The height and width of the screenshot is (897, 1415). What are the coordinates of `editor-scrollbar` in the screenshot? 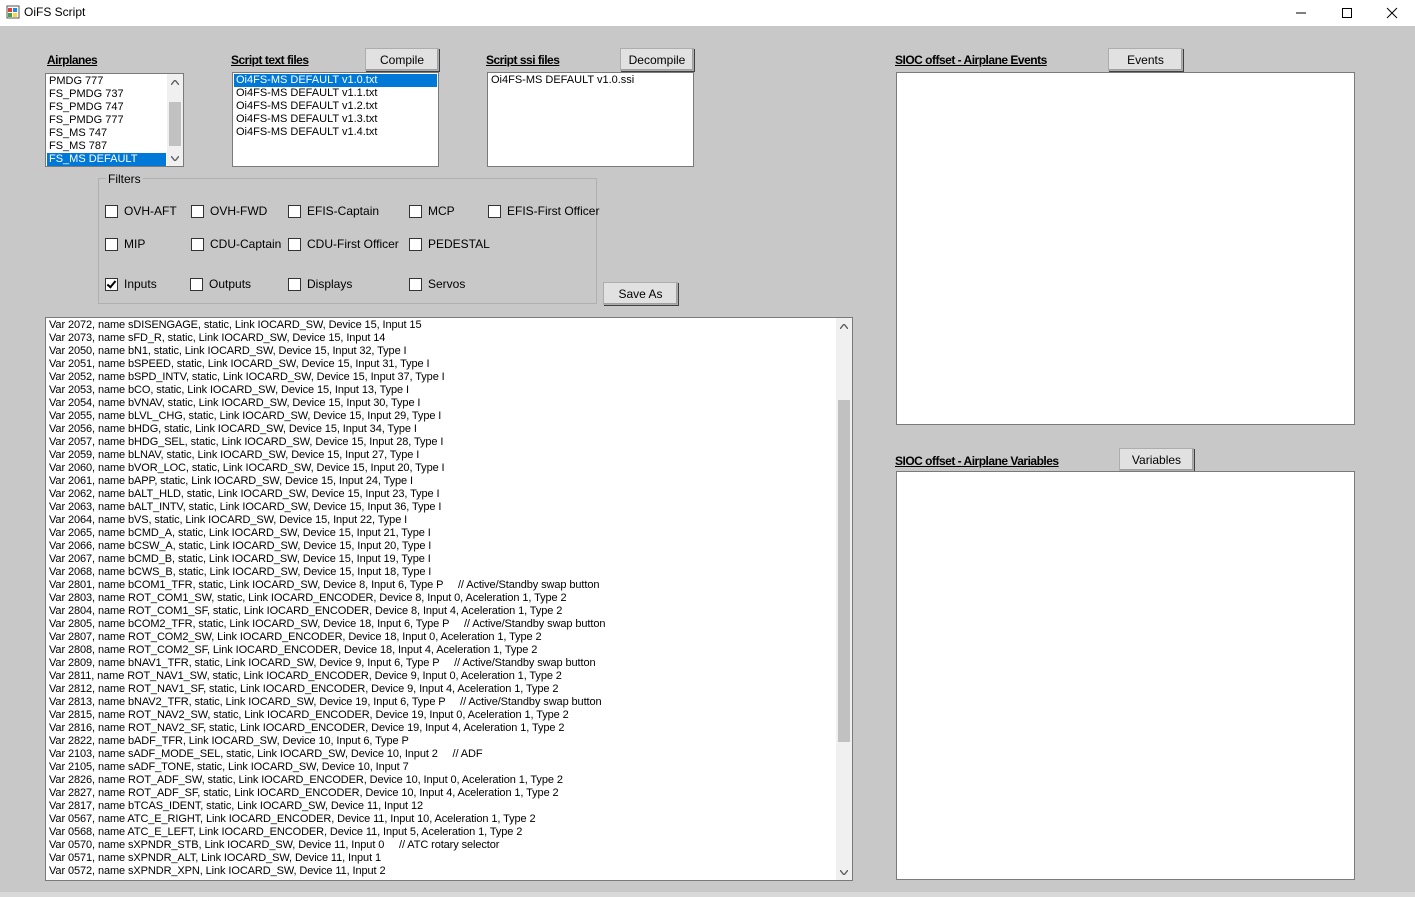 It's located at (844, 599).